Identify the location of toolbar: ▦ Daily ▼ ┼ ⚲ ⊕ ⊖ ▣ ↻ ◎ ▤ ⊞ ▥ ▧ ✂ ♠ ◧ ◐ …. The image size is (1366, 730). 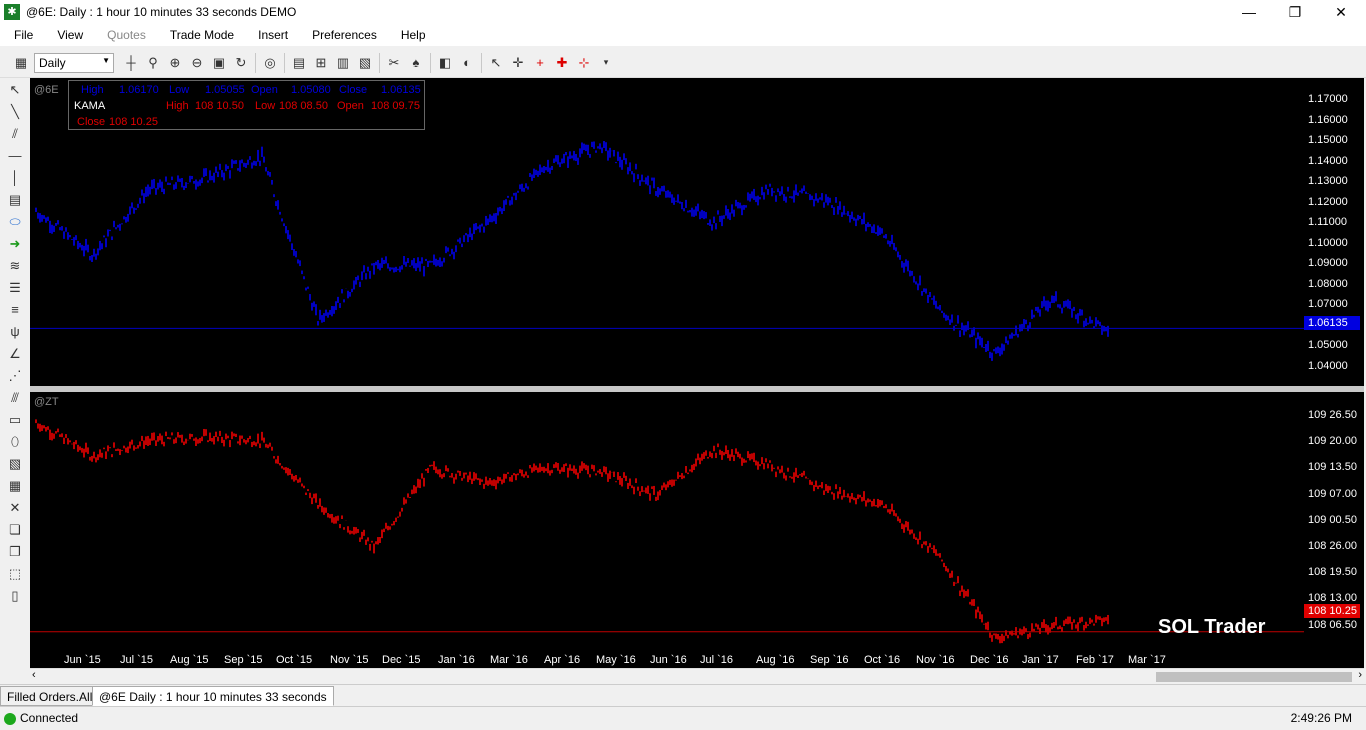
(683, 63).